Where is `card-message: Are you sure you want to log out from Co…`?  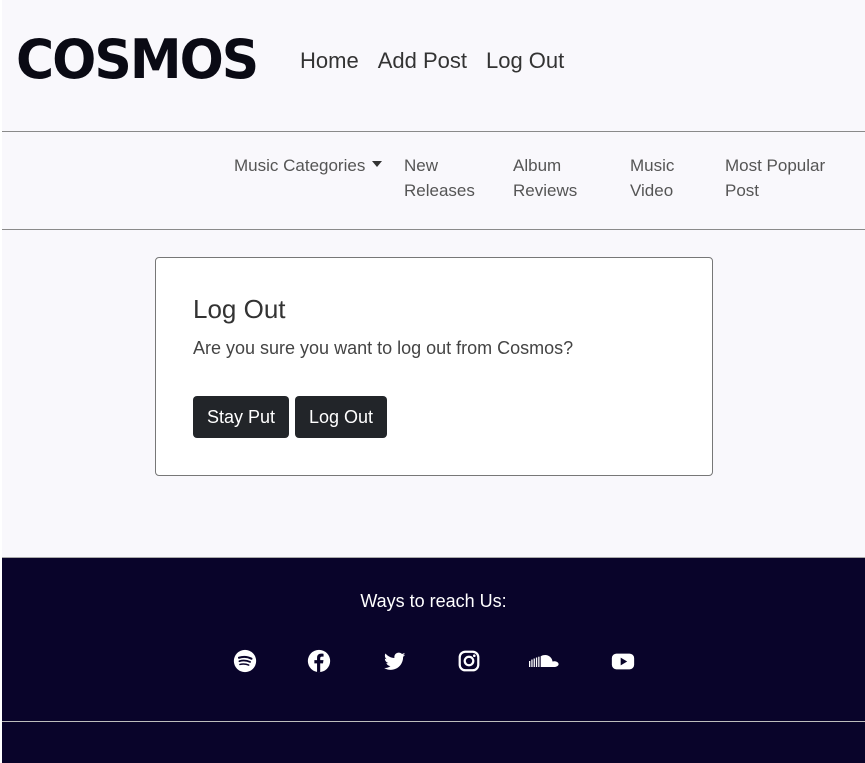
card-message: Are you sure you want to log out from Co… is located at coordinates (383, 348).